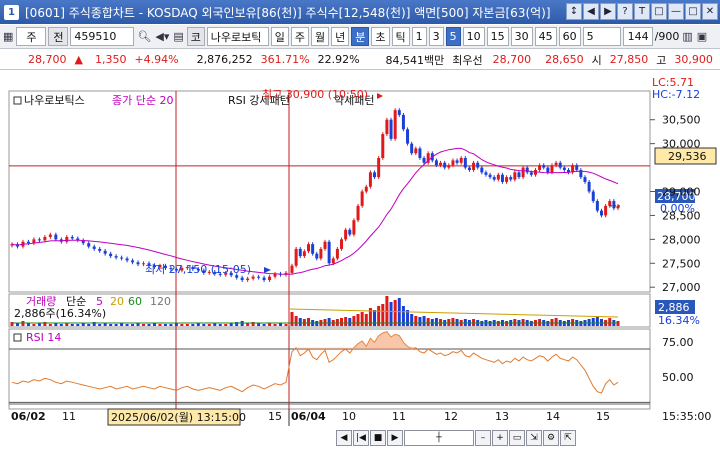 The width and height of the screenshot is (720, 453). I want to click on bars-icon: ▥, so click(687, 36).